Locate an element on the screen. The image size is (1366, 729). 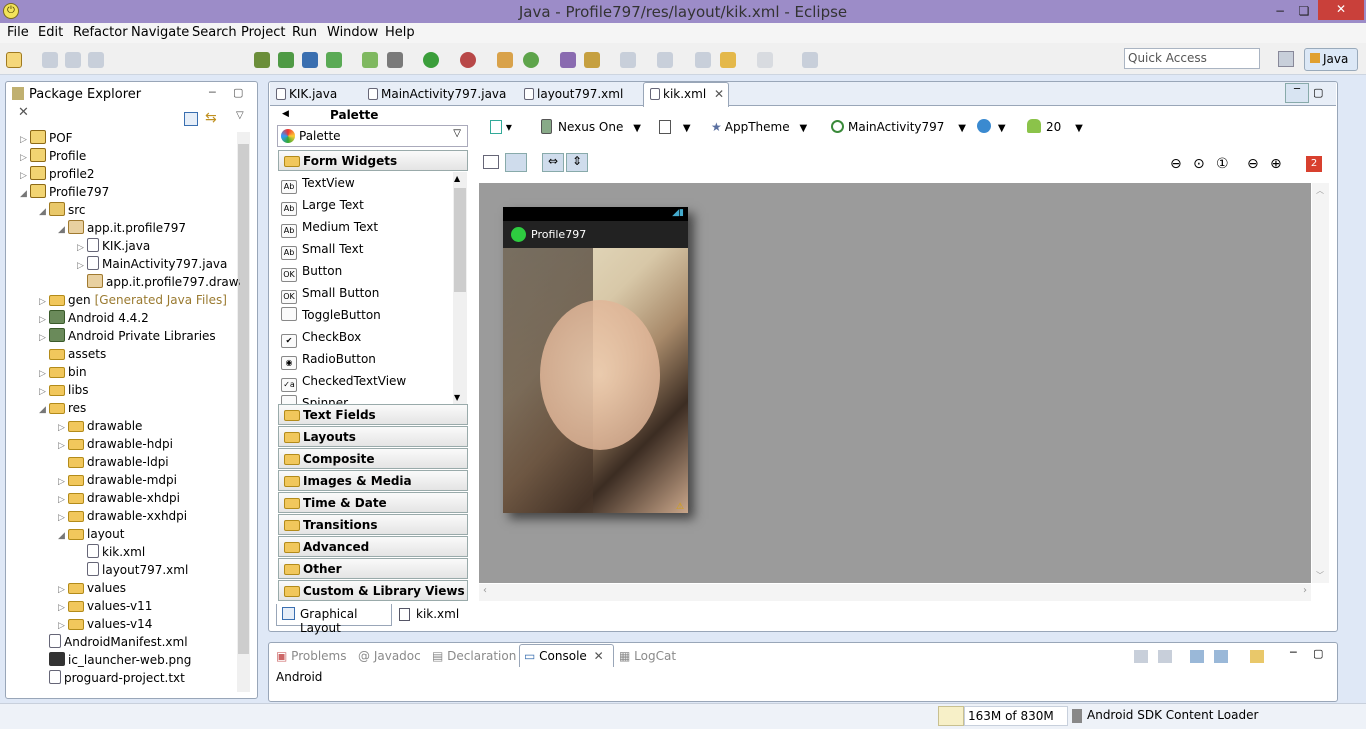
debug-icon is located at coordinates (395, 60).